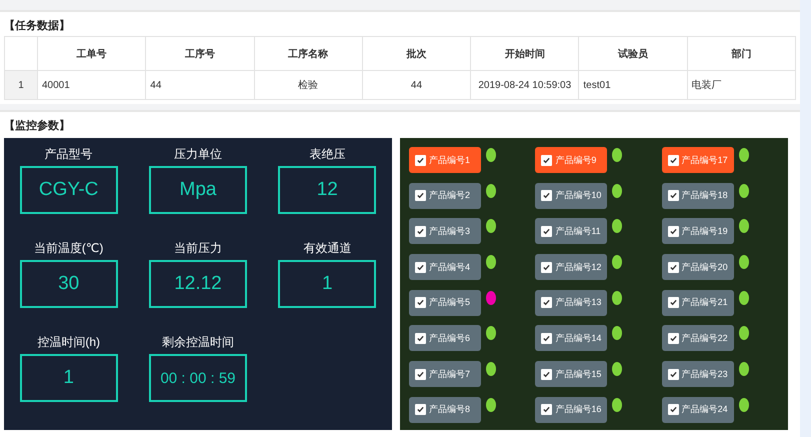 This screenshot has height=437, width=811. Describe the element at coordinates (524, 85) in the screenshot. I see `table-cell: 2019-08-24 10:59:03` at that location.